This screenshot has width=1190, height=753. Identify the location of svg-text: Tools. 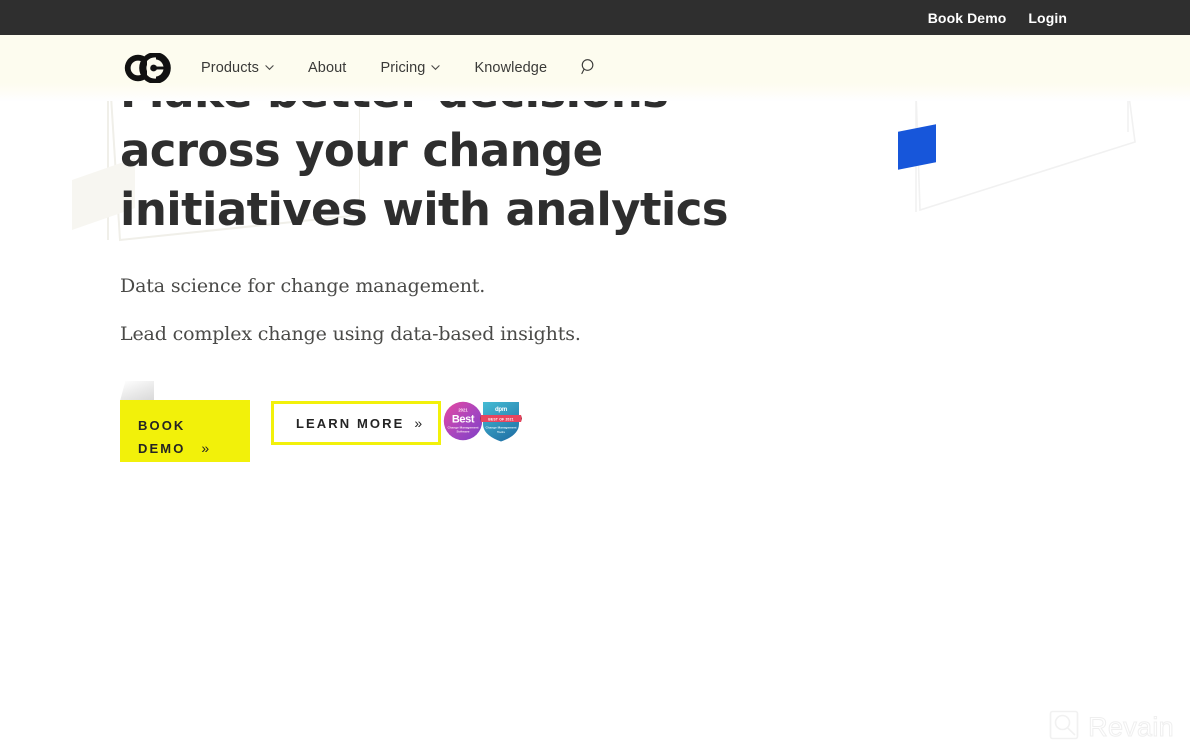
(501, 432).